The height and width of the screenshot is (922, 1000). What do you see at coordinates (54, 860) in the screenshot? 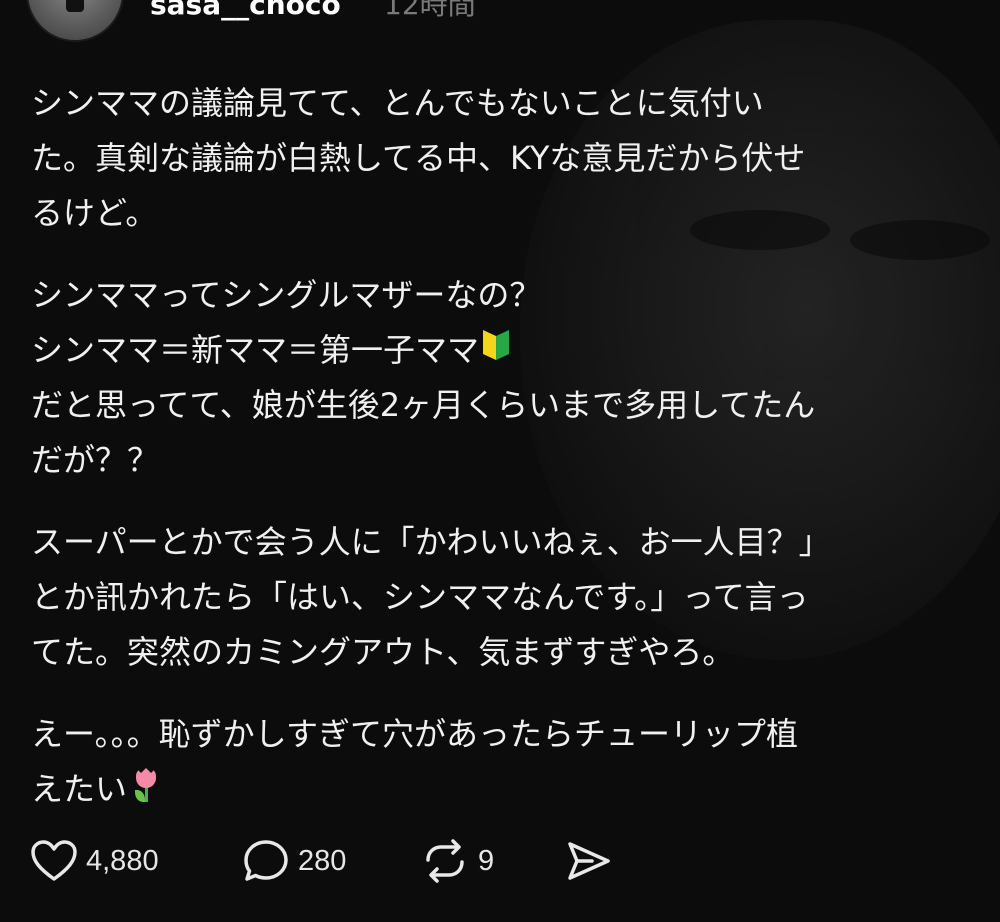
I see `heart-icon` at bounding box center [54, 860].